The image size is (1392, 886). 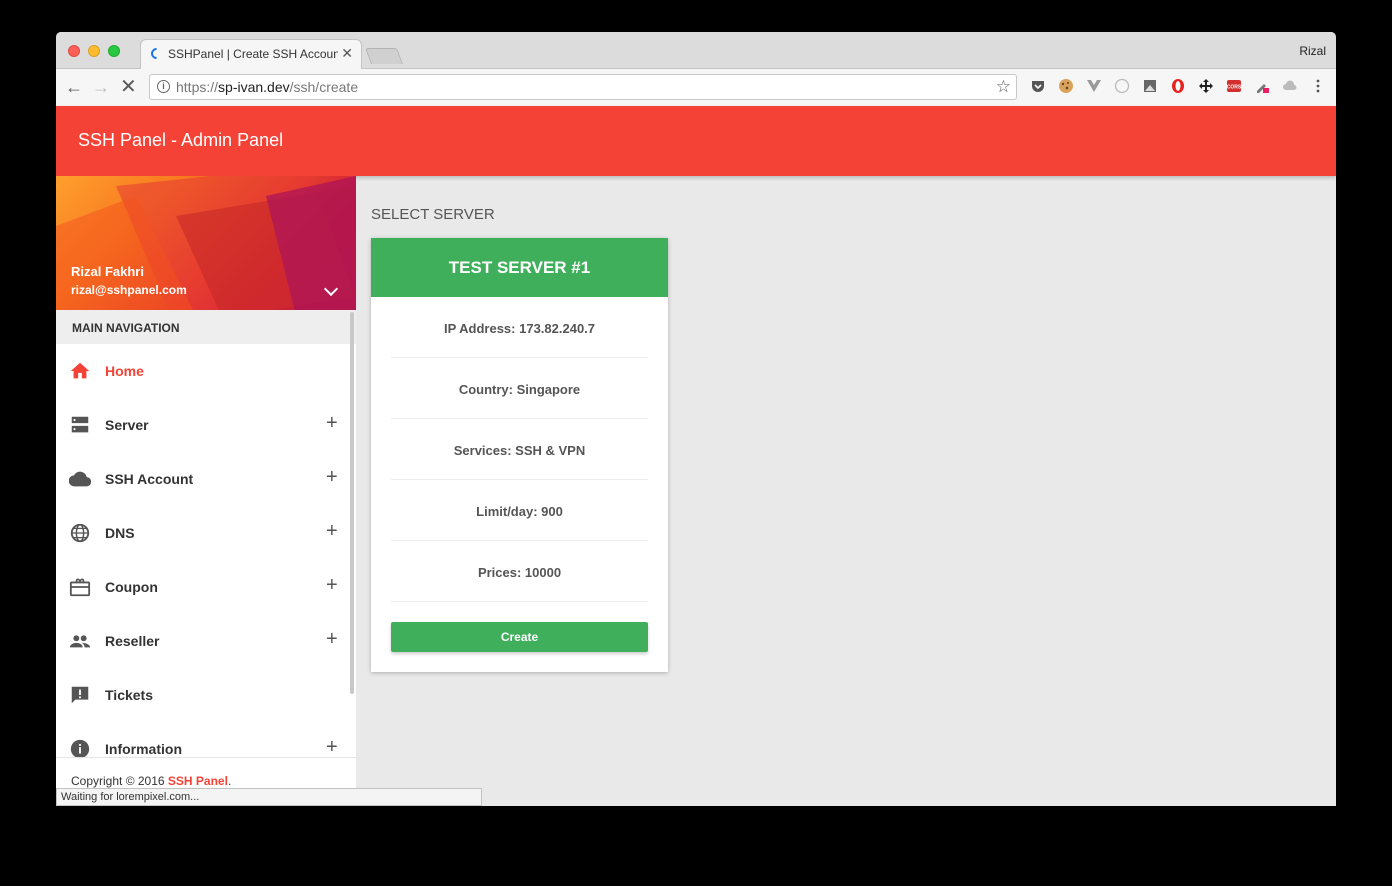 I want to click on stop-loading-icon: ✕, so click(x=128, y=87).